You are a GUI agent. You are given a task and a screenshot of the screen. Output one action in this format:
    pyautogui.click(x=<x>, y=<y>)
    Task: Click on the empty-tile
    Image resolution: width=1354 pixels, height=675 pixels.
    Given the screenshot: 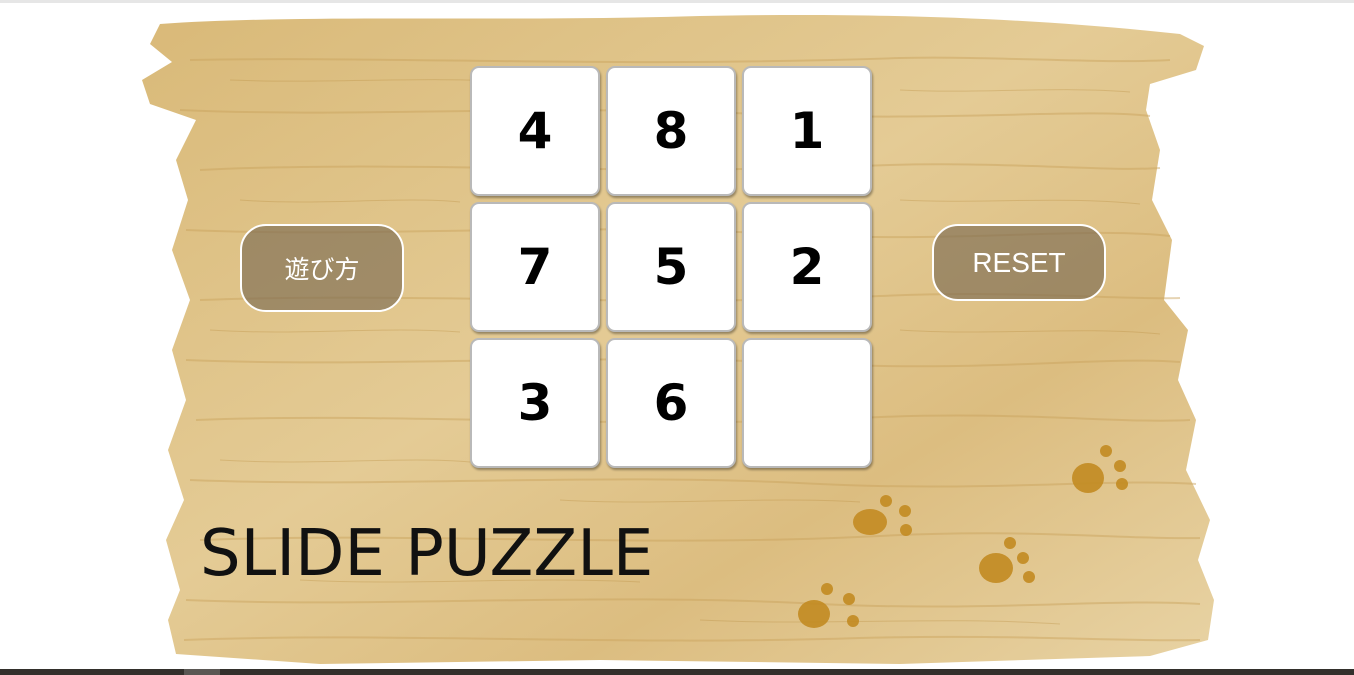 What is the action you would take?
    pyautogui.click(x=807, y=403)
    